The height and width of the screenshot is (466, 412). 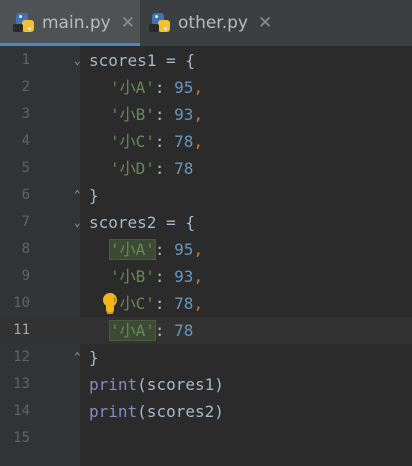 I want to click on line-number: 11, so click(x=21, y=330).